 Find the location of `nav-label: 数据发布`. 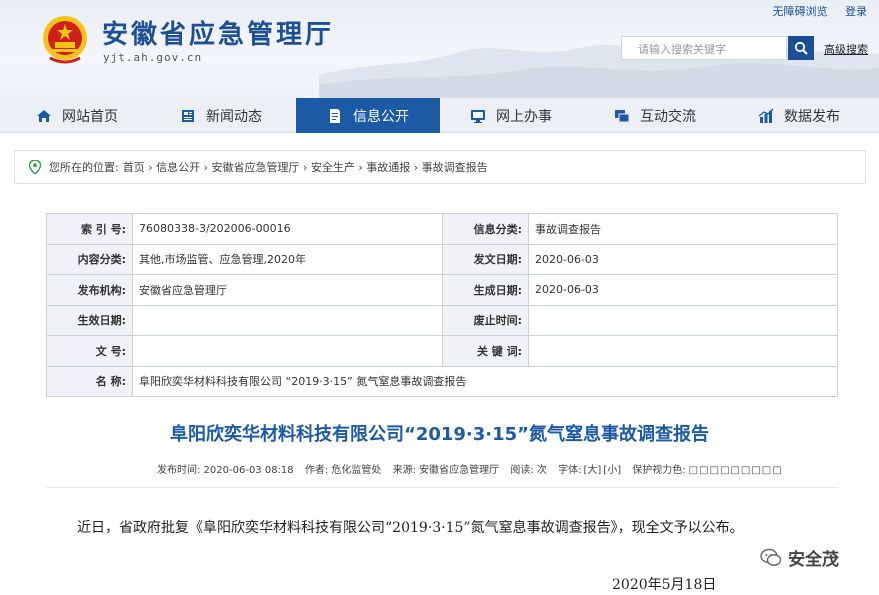

nav-label: 数据发布 is located at coordinates (812, 116).